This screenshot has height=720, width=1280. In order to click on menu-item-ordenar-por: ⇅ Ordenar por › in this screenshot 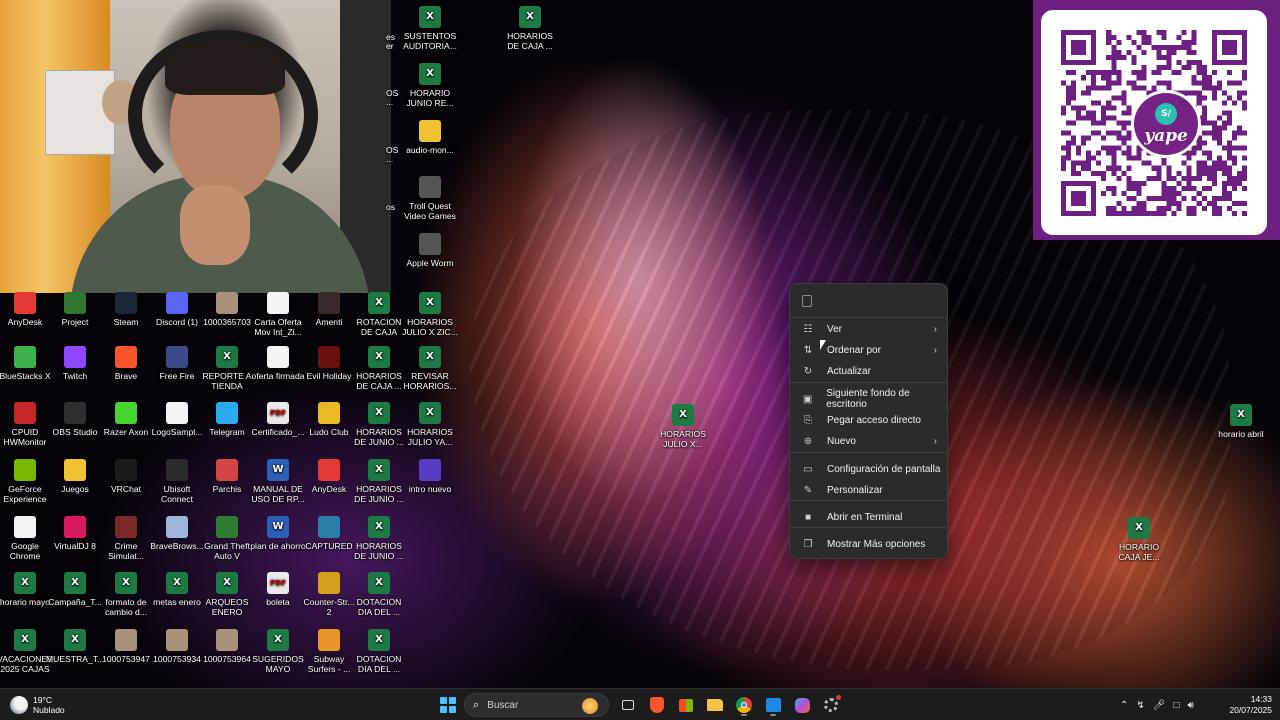, I will do `click(869, 350)`.